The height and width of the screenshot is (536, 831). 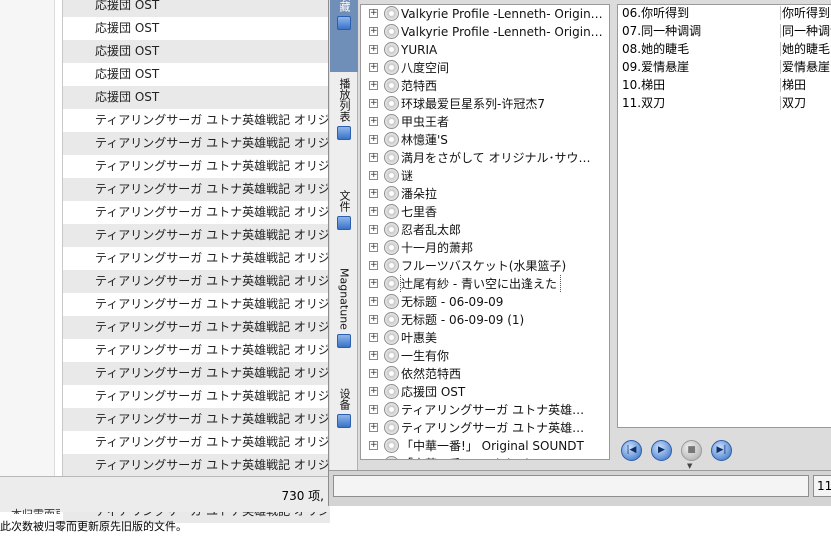 I want to click on play-button: ▶, so click(x=661, y=450).